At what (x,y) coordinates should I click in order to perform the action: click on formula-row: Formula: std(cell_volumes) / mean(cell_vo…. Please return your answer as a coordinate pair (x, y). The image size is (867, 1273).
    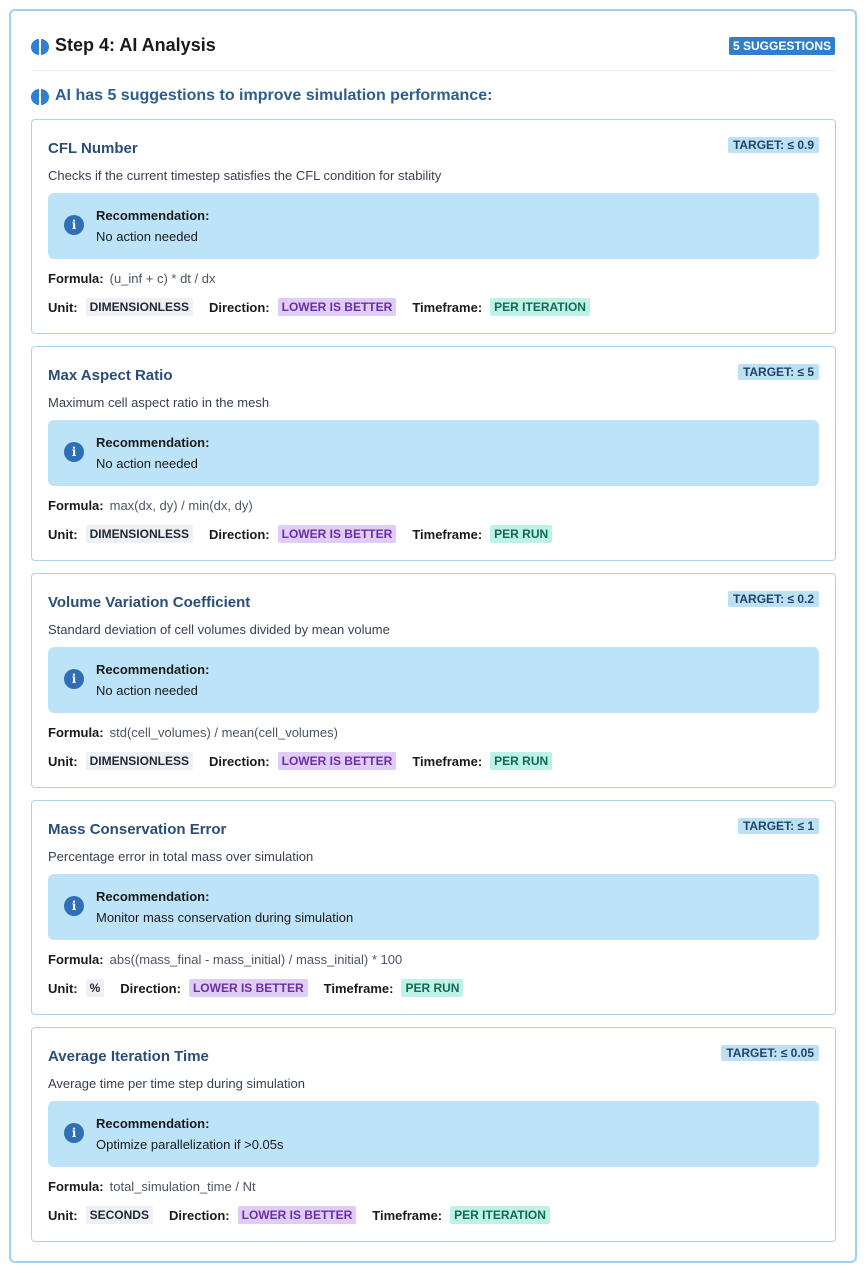
    Looking at the image, I should click on (193, 732).